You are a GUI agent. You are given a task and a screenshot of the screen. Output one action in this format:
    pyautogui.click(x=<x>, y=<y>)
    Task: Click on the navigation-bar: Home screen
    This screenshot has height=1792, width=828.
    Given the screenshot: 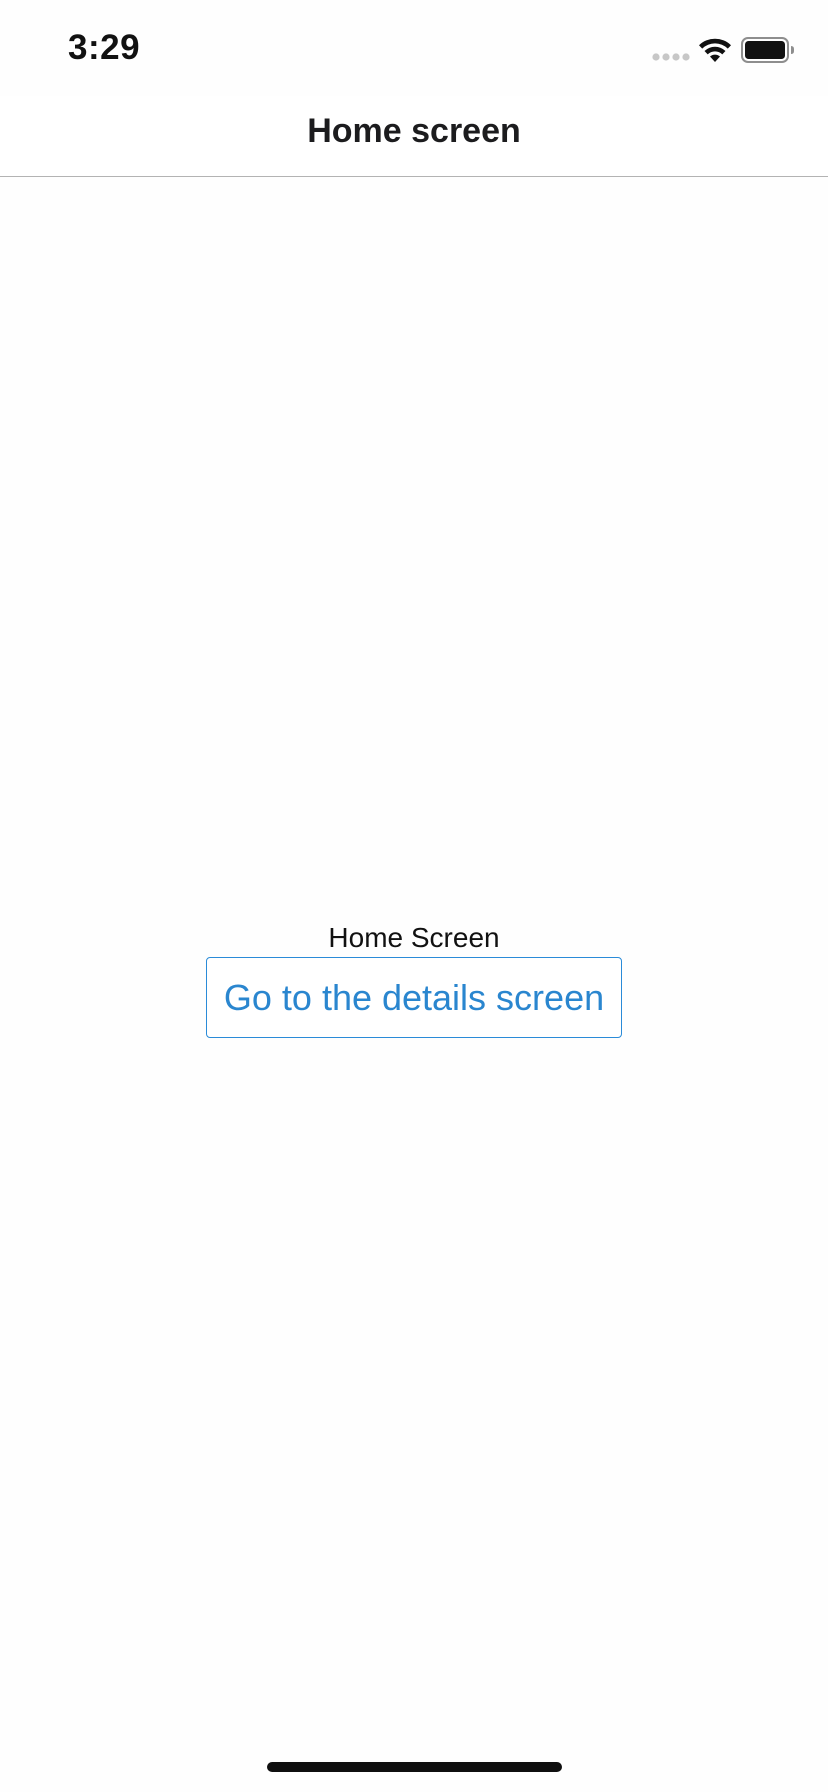 What is the action you would take?
    pyautogui.click(x=414, y=136)
    